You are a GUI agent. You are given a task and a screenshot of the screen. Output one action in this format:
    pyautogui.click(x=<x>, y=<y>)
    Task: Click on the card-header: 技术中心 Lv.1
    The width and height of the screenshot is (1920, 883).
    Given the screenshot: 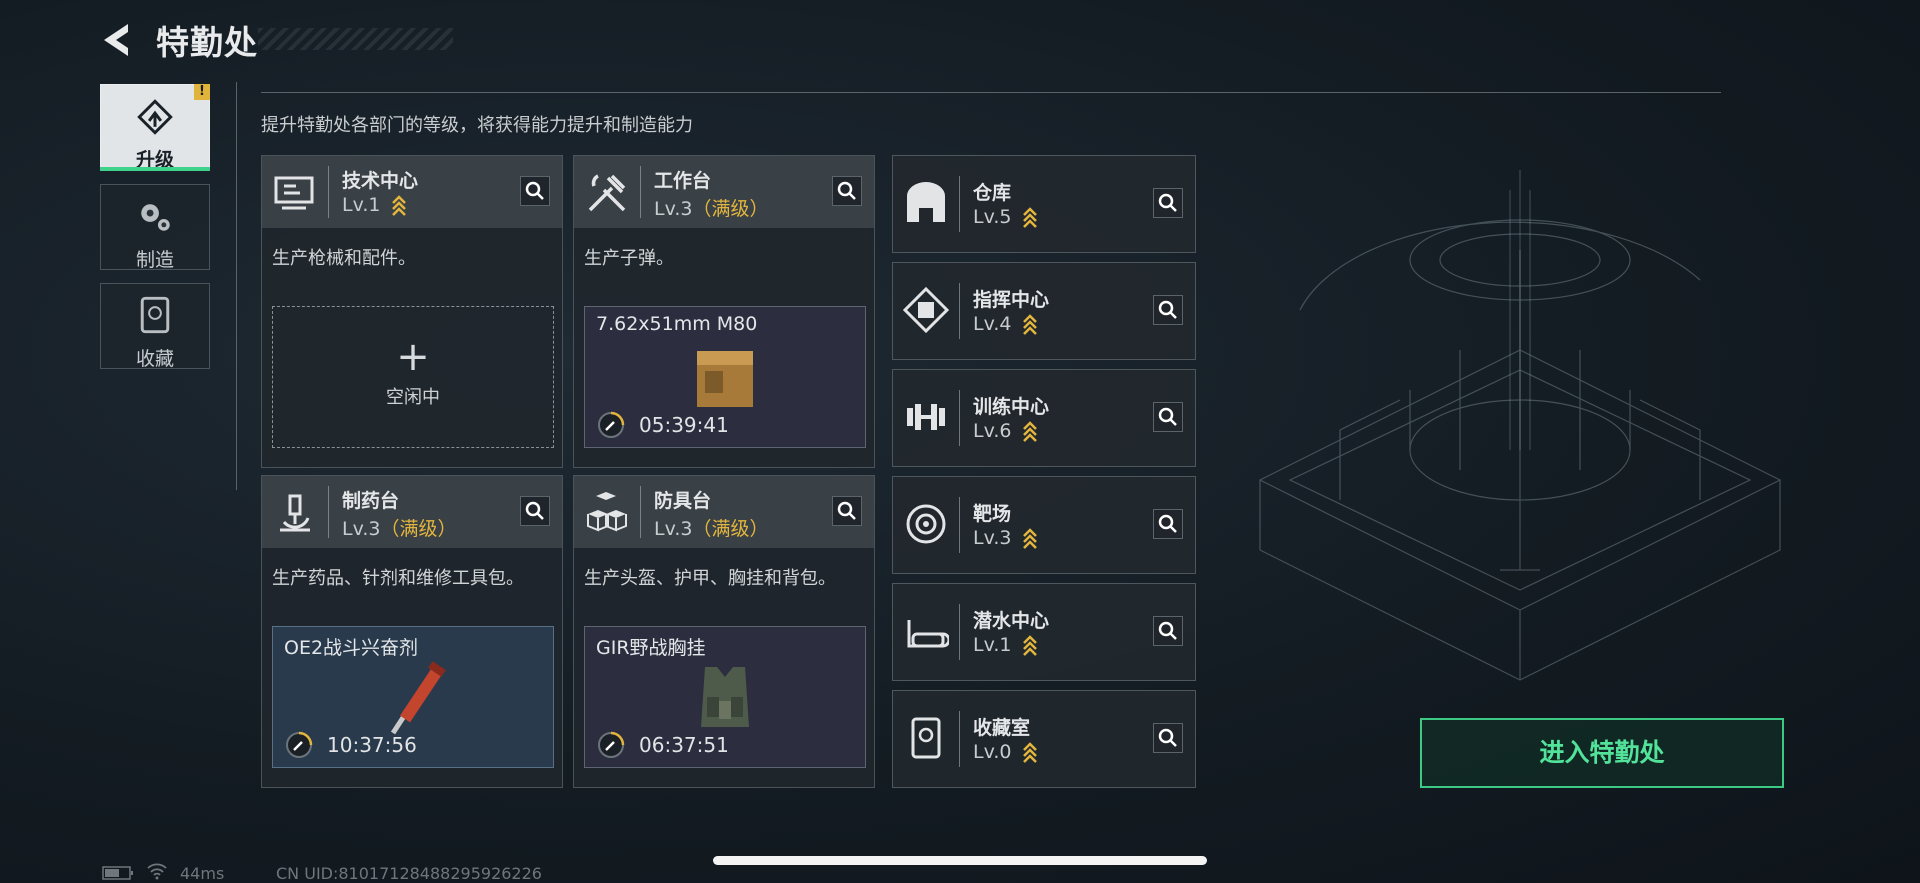 What is the action you would take?
    pyautogui.click(x=412, y=192)
    